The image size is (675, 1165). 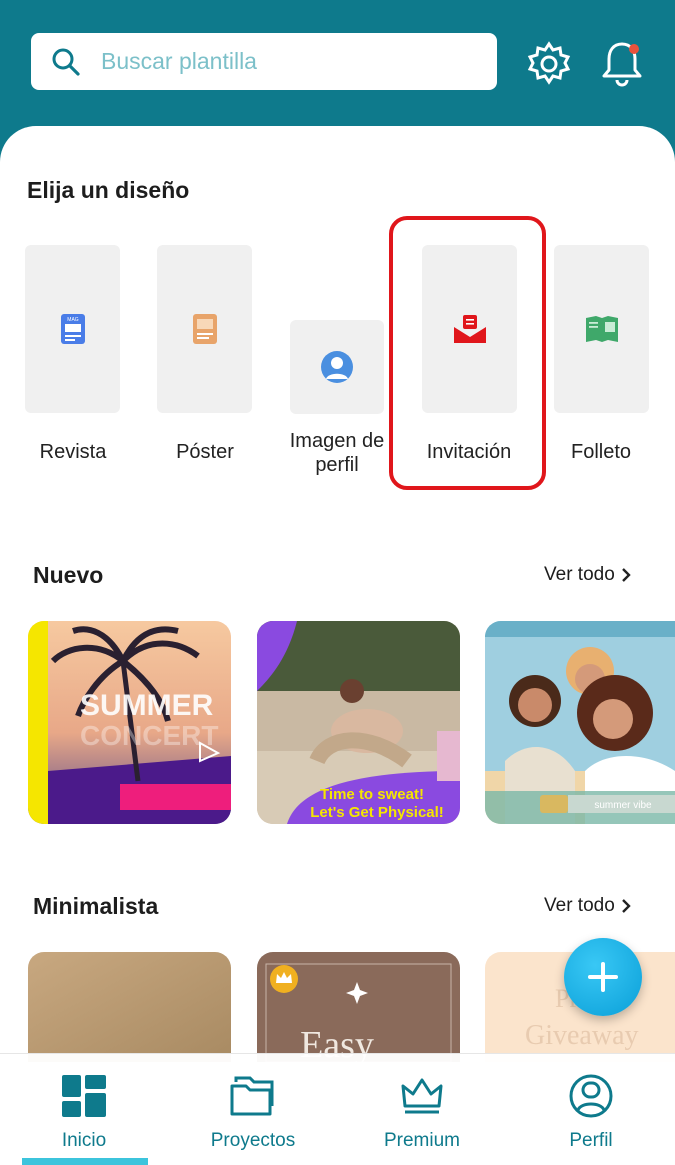 I want to click on create-fab-button, so click(x=603, y=977).